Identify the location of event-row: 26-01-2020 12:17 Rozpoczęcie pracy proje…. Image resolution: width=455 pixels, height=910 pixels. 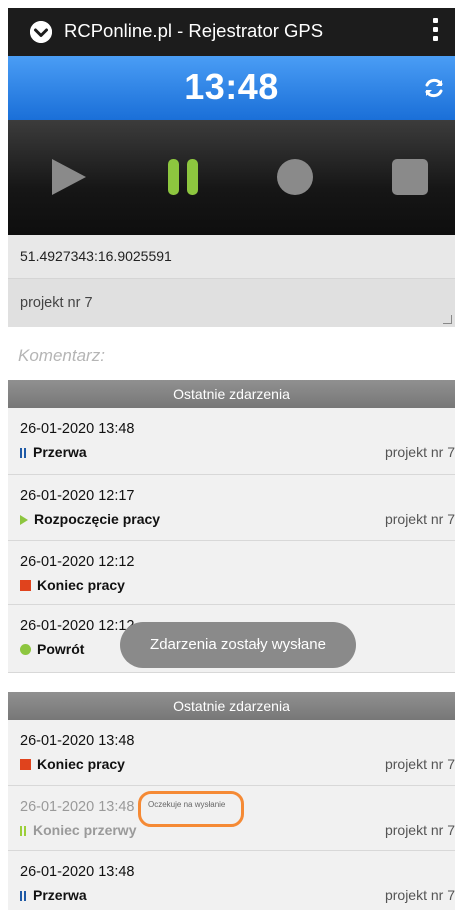
(231, 508).